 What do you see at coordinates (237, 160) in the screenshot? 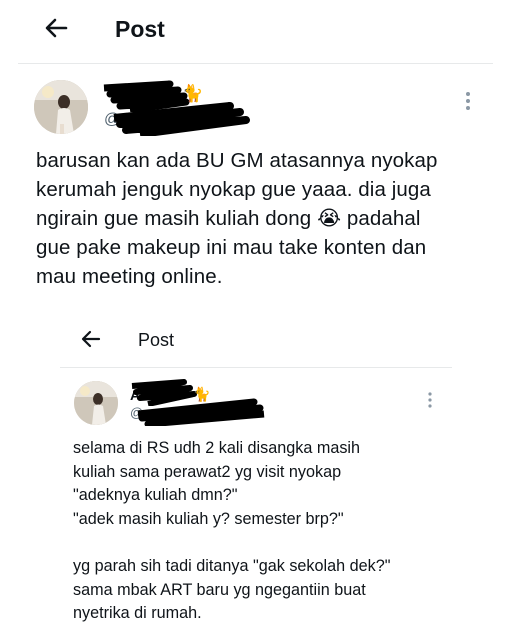
I see `post-text-line: barusan kan ada BU GM atasannya nyokap` at bounding box center [237, 160].